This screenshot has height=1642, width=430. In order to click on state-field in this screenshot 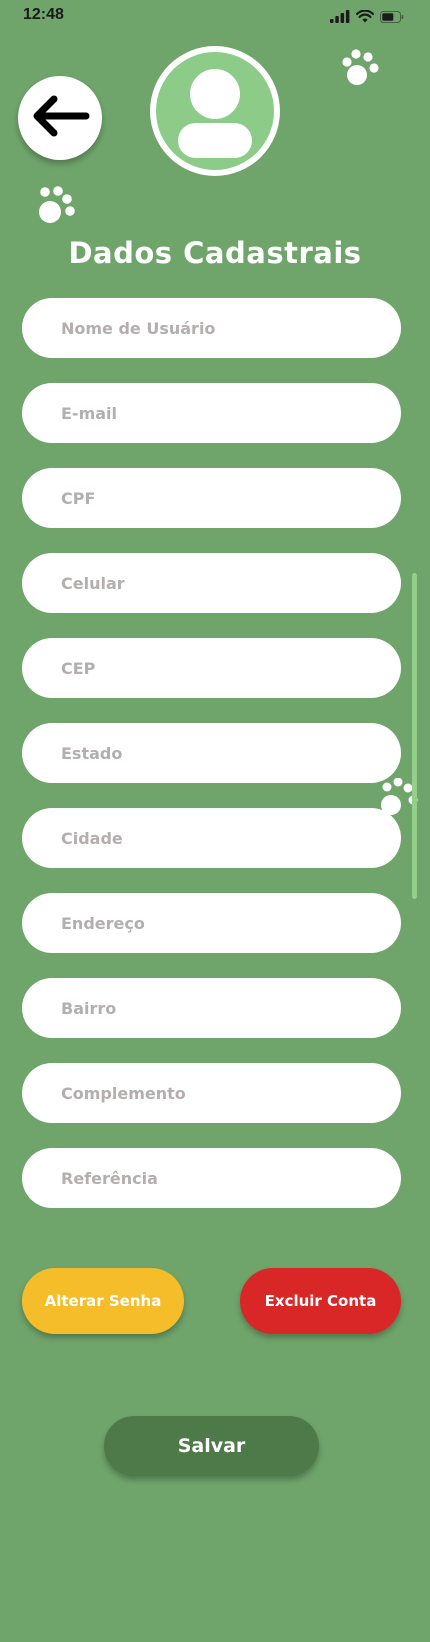, I will do `click(211, 753)`.